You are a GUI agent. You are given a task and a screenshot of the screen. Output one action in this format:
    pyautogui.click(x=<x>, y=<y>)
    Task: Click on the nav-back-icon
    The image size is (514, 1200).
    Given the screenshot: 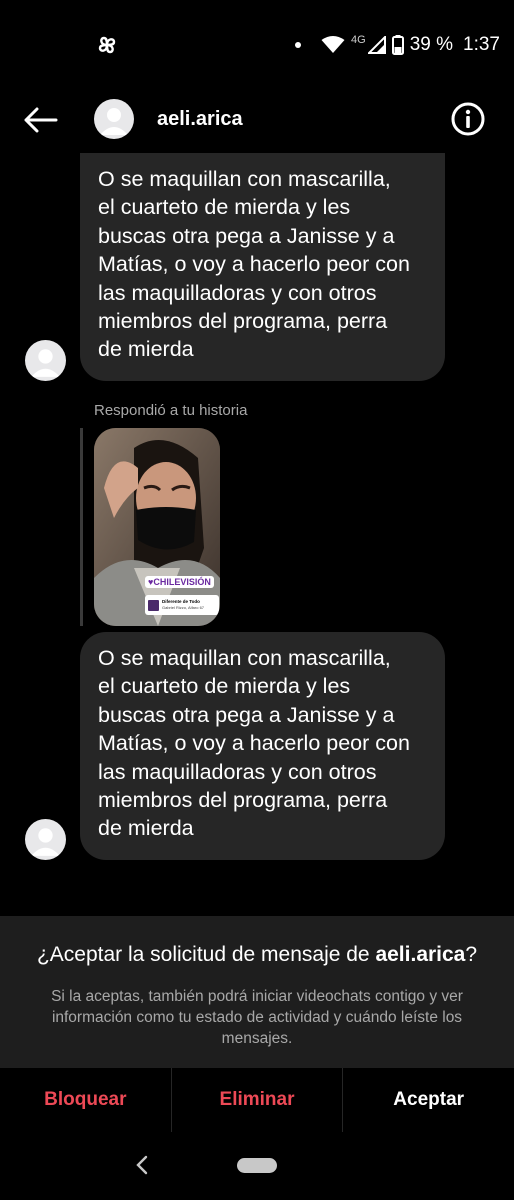 What is the action you would take?
    pyautogui.click(x=142, y=1165)
    